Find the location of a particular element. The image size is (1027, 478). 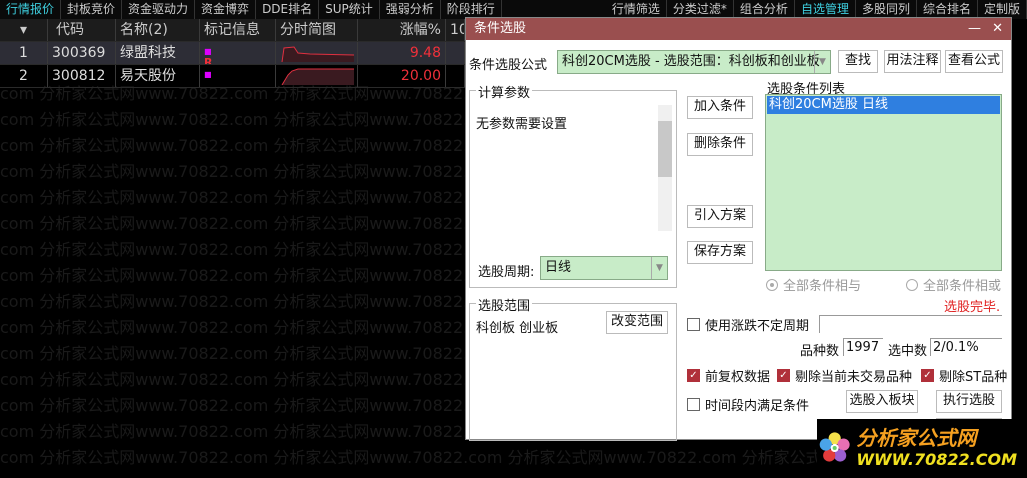

save-plan-button: 保存方案 is located at coordinates (720, 252).